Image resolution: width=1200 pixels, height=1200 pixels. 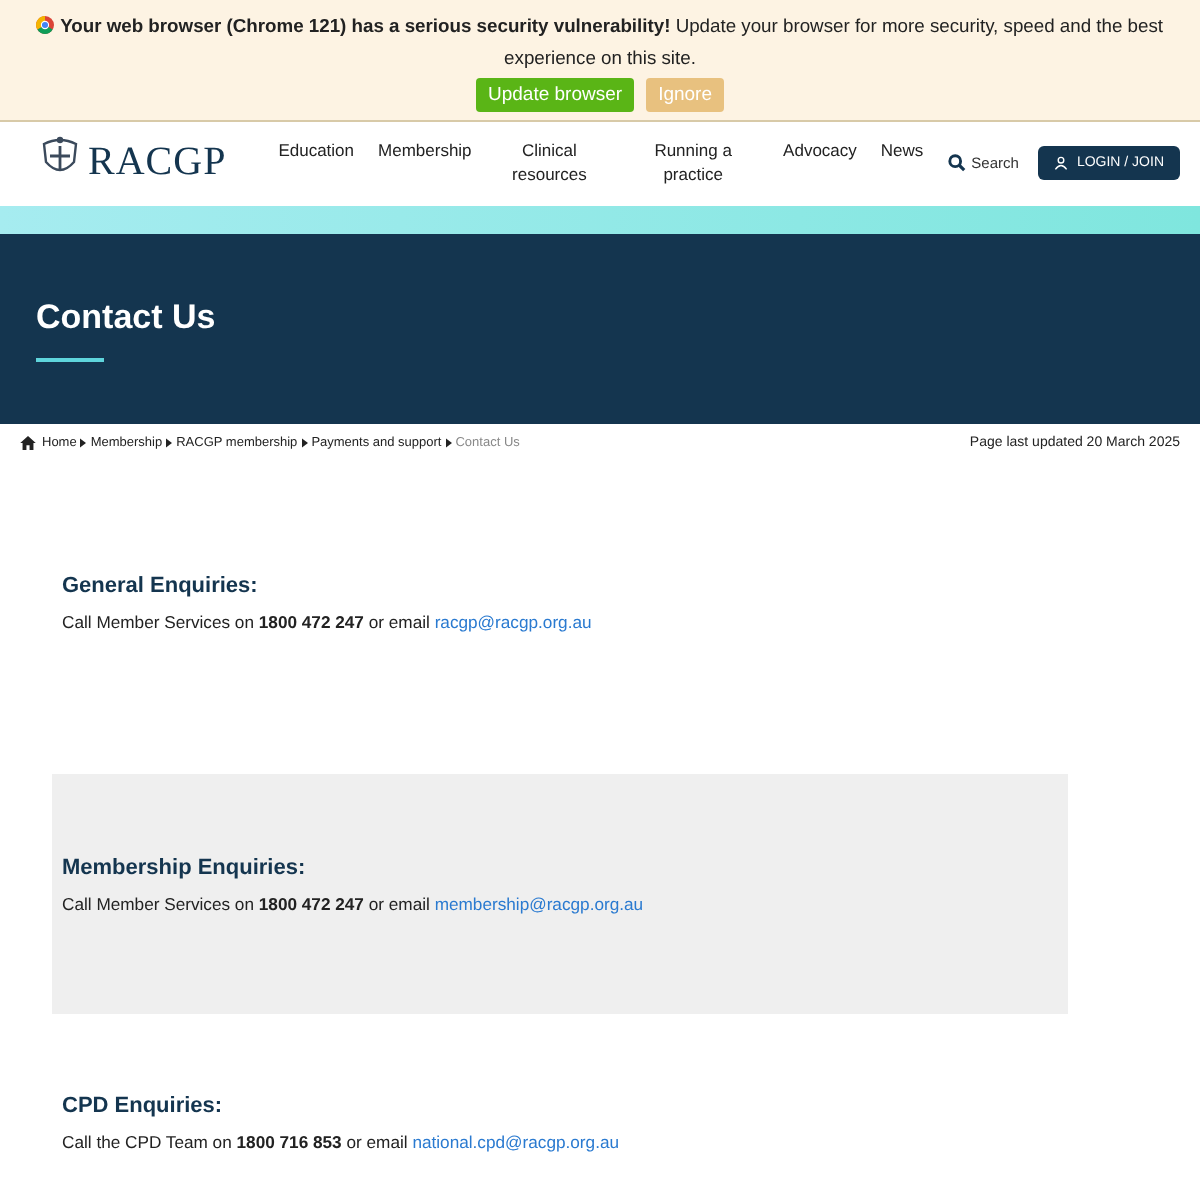 I want to click on nav-link: Education, so click(x=316, y=150).